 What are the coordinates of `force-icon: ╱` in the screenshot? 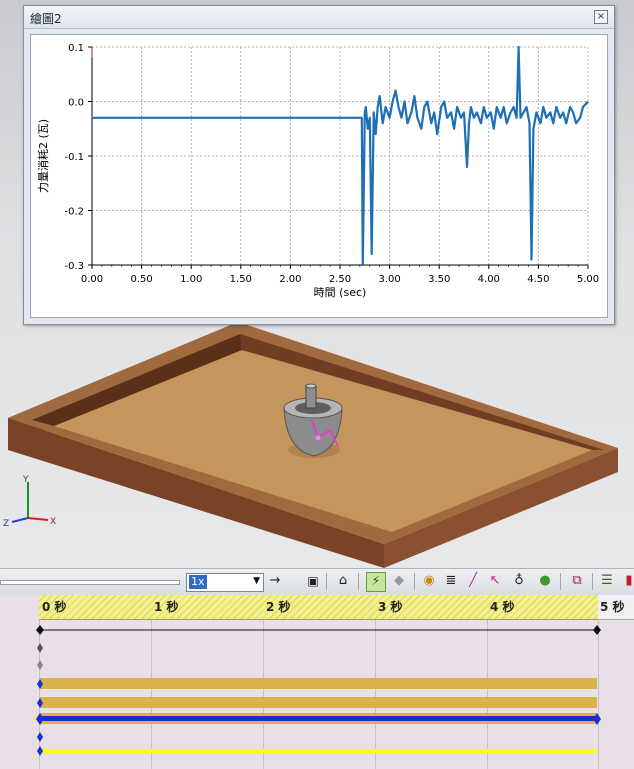 It's located at (473, 581).